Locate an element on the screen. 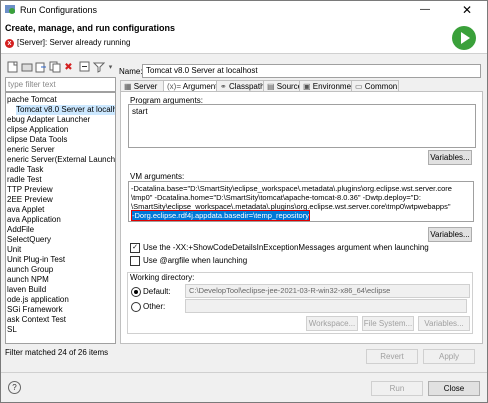 This screenshot has height=403, width=488. program-args-textarea: start is located at coordinates (302, 126).